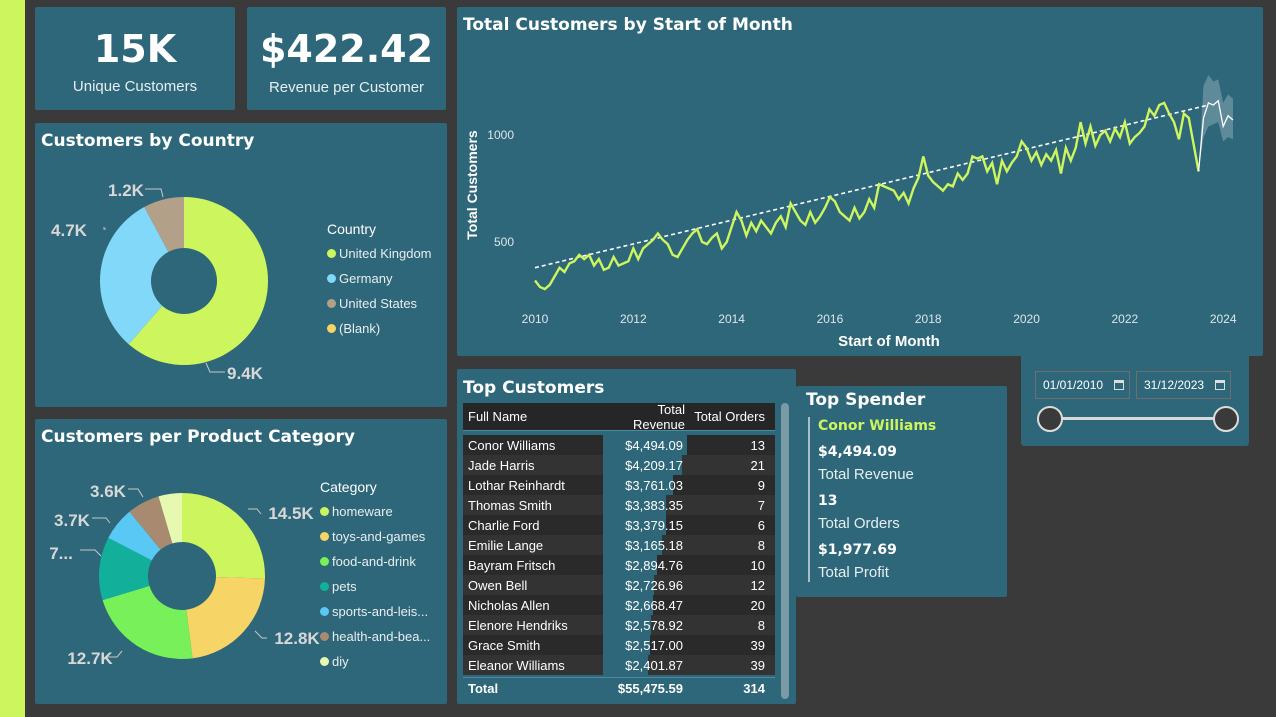 This screenshot has width=1276, height=717. I want to click on kpi-revenue-per-customer-value: $422.42, so click(346, 49).